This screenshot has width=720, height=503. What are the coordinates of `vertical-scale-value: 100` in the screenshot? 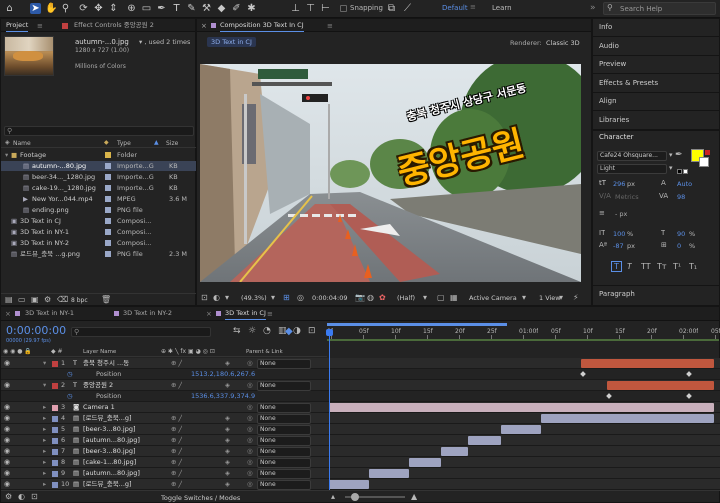 It's located at (619, 234).